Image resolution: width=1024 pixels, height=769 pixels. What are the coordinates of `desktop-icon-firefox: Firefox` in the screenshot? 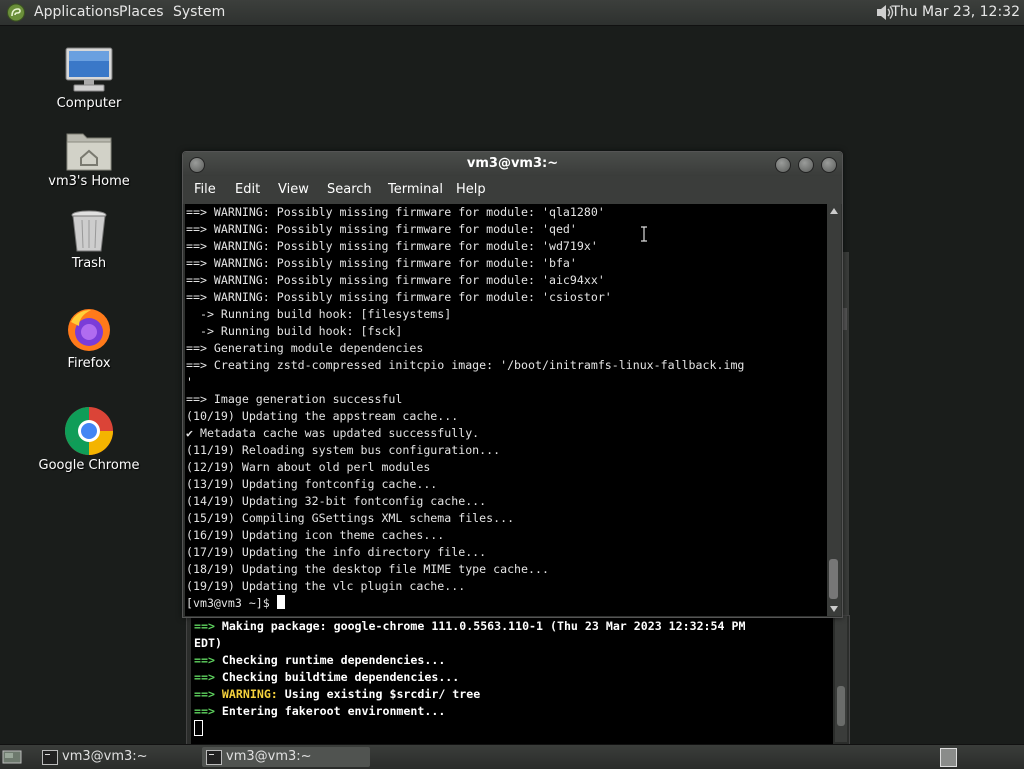 It's located at (89, 338).